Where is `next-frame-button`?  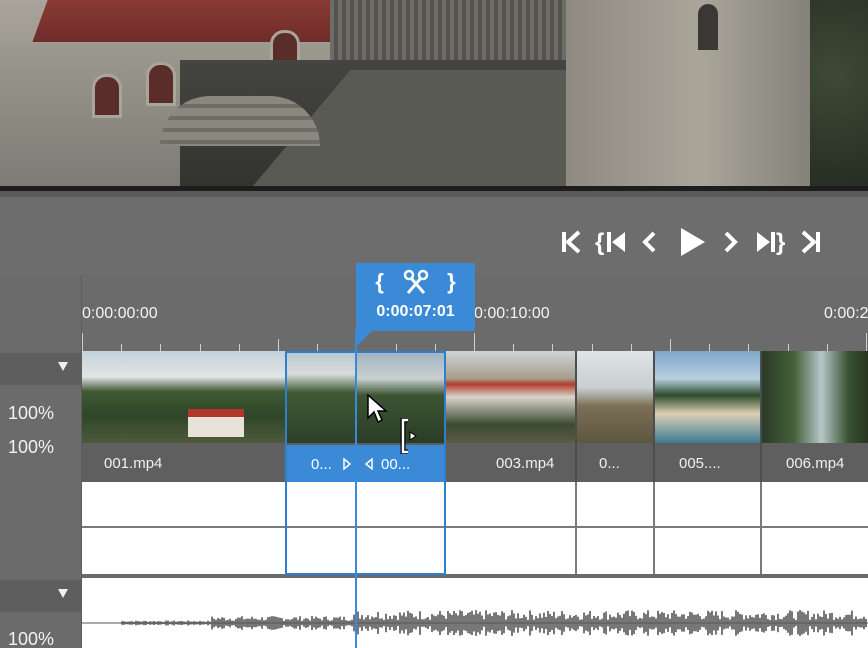
next-frame-button is located at coordinates (731, 242).